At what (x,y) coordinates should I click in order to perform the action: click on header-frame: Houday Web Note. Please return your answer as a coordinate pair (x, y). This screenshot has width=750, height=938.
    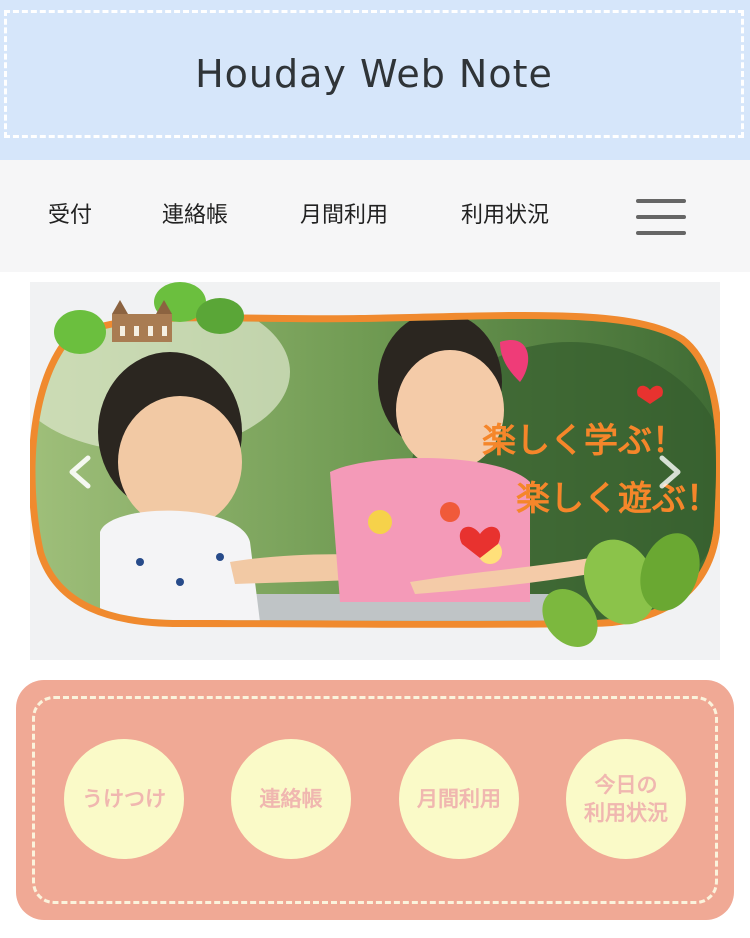
    Looking at the image, I should click on (374, 74).